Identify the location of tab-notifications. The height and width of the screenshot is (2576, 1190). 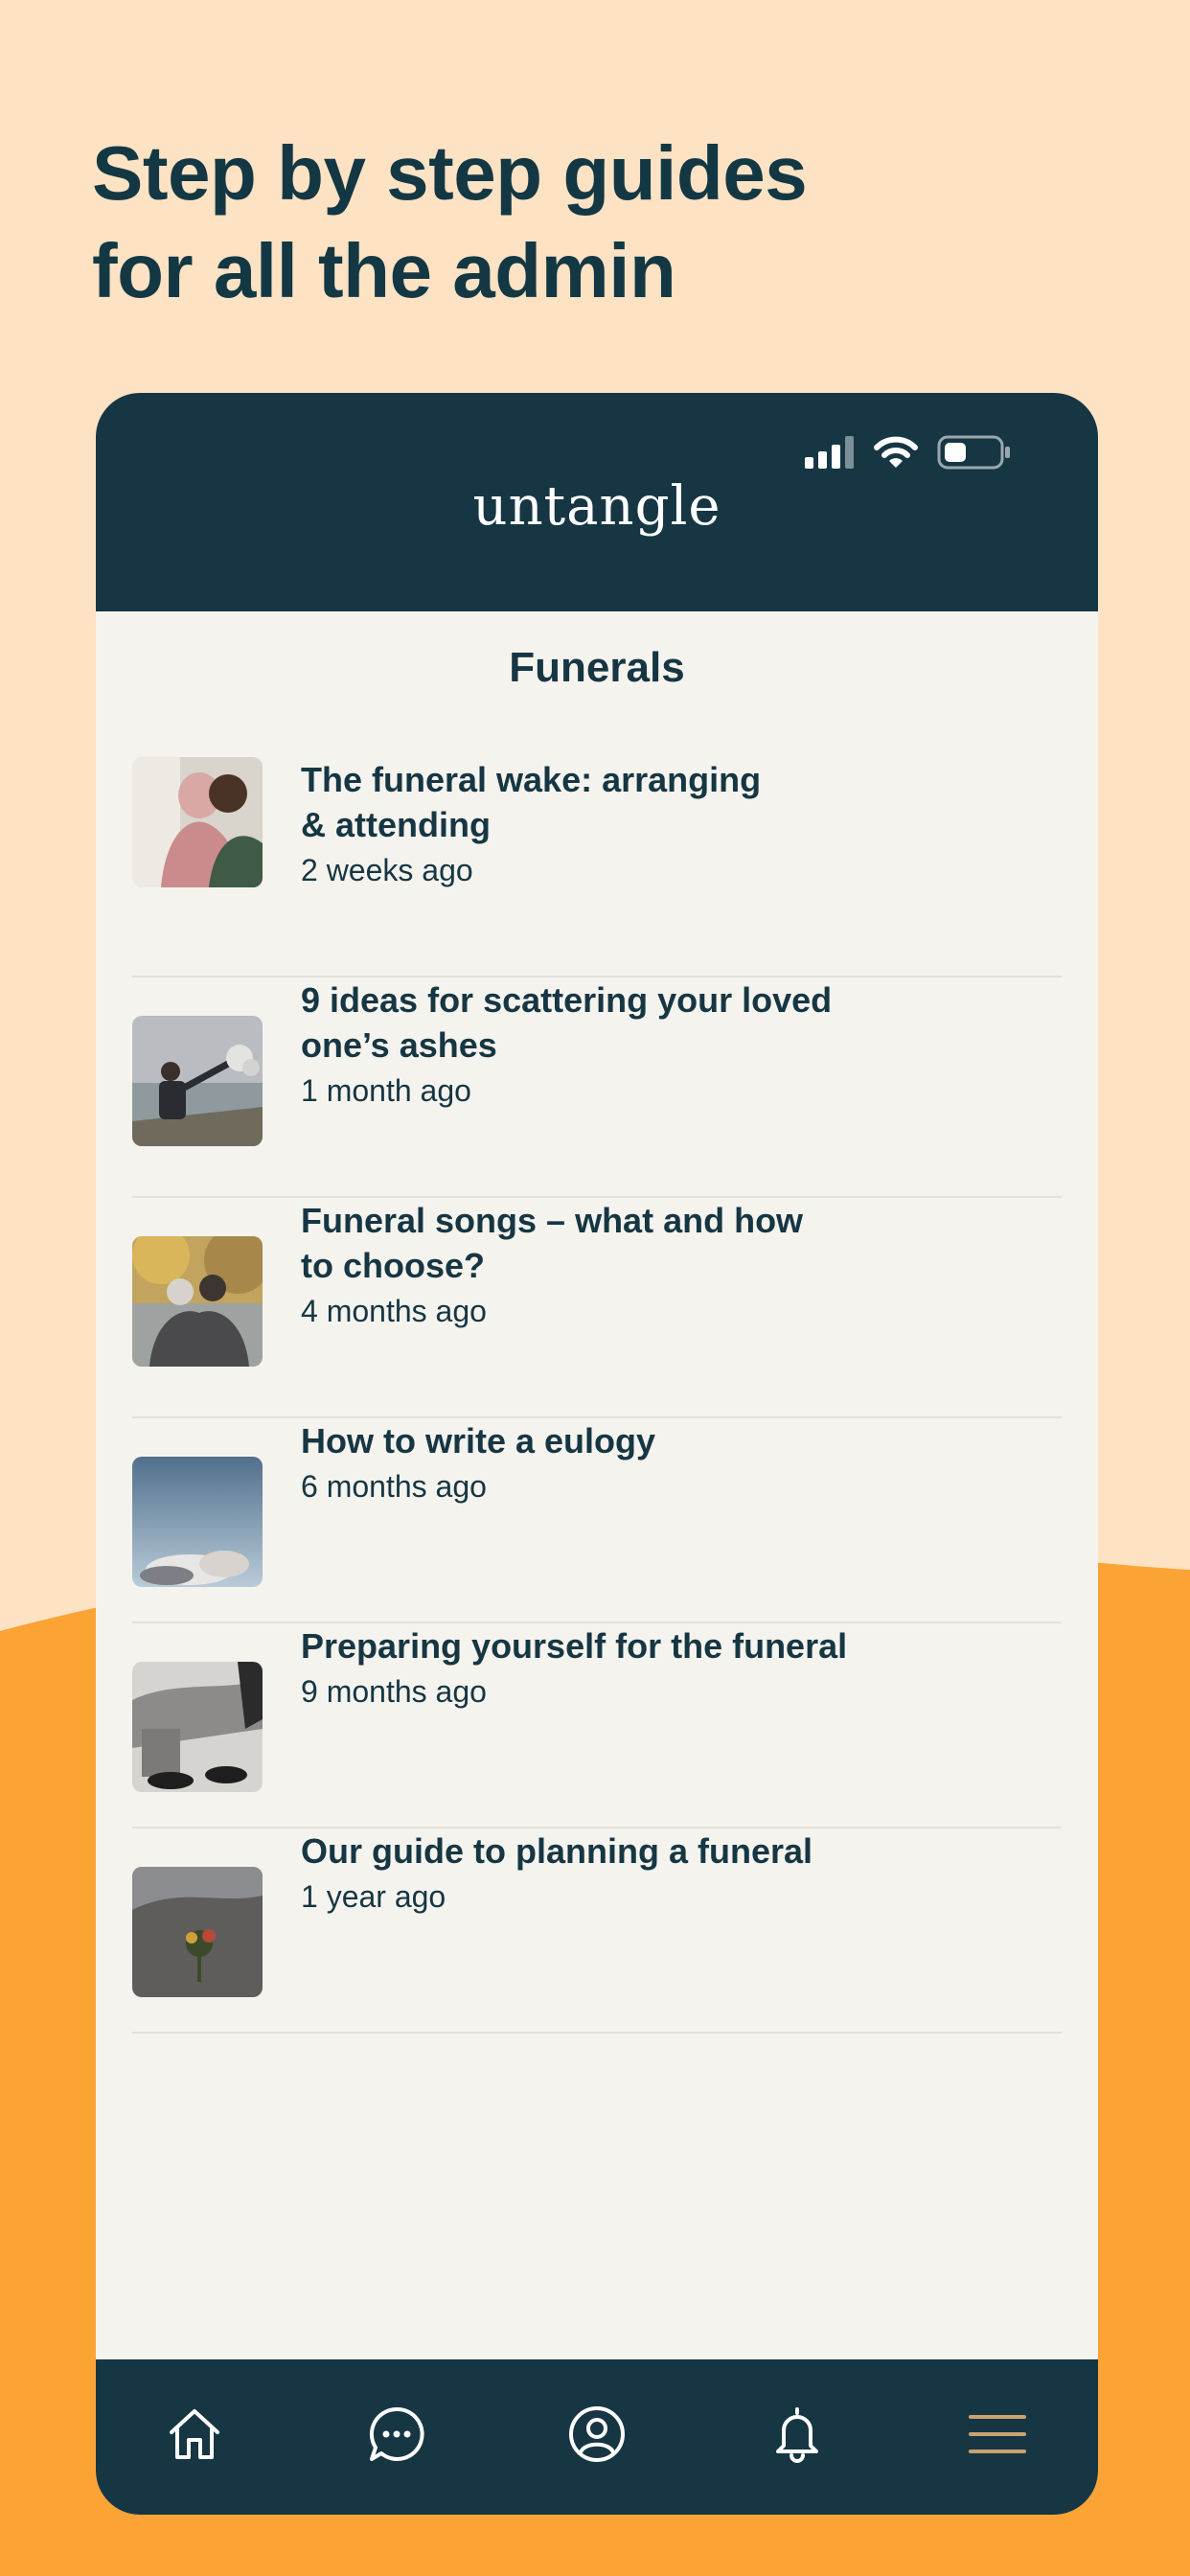
(797, 2434).